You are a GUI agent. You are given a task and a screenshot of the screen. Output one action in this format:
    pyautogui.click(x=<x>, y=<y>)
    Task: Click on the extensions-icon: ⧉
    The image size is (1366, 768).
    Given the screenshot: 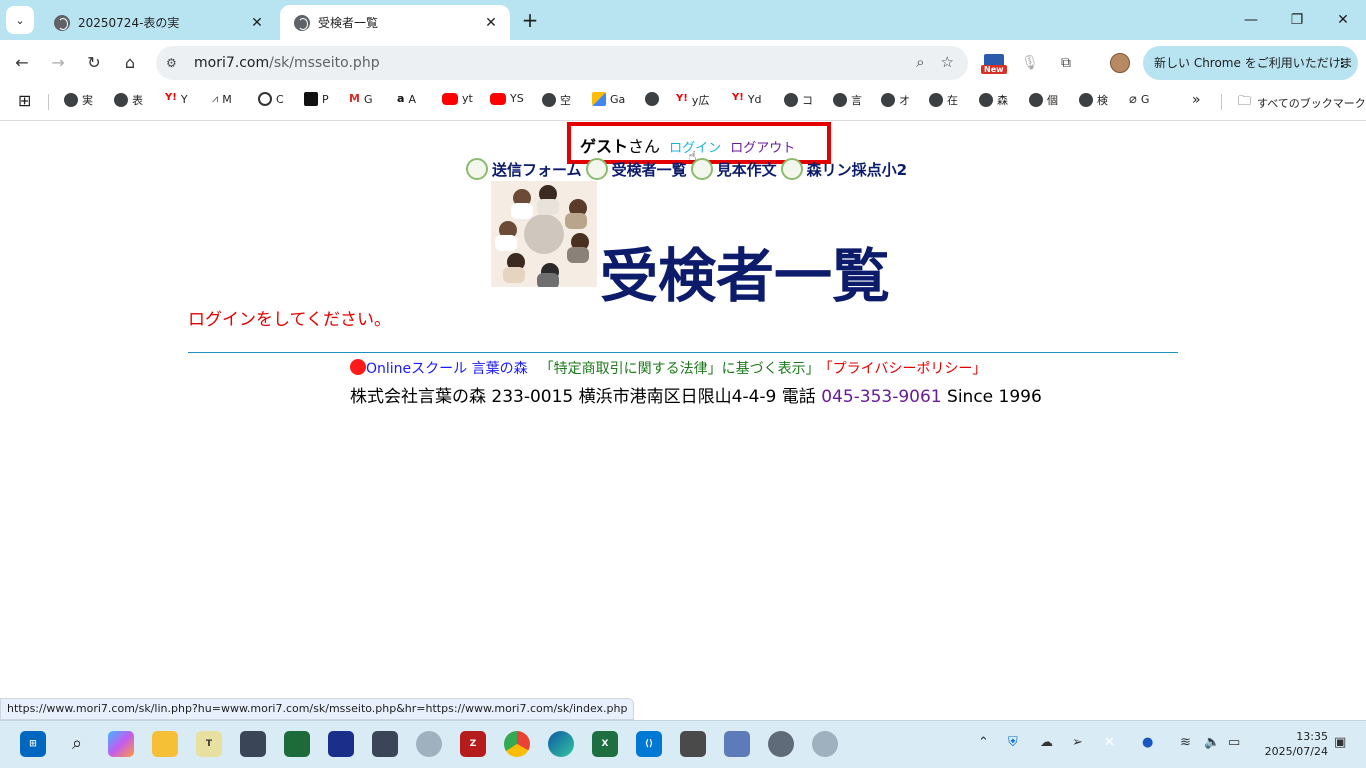 What is the action you would take?
    pyautogui.click(x=1066, y=63)
    